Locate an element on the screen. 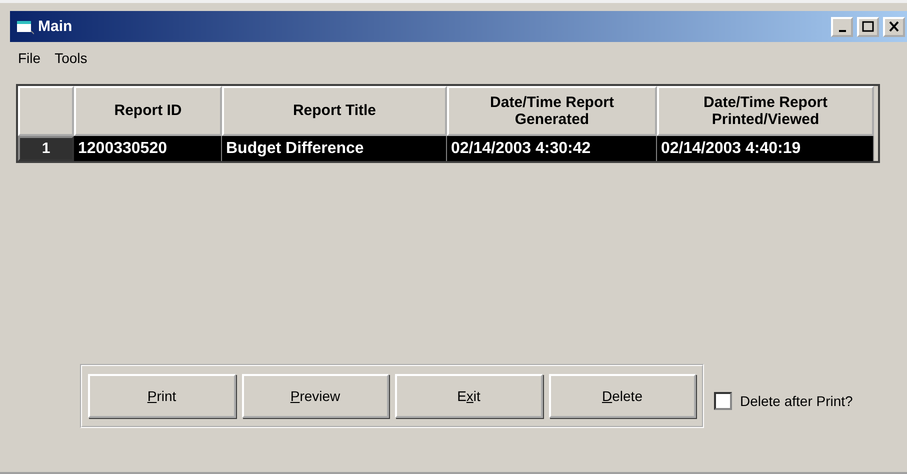  column-header: Date/Time Report Printed/Viewed is located at coordinates (765, 111).